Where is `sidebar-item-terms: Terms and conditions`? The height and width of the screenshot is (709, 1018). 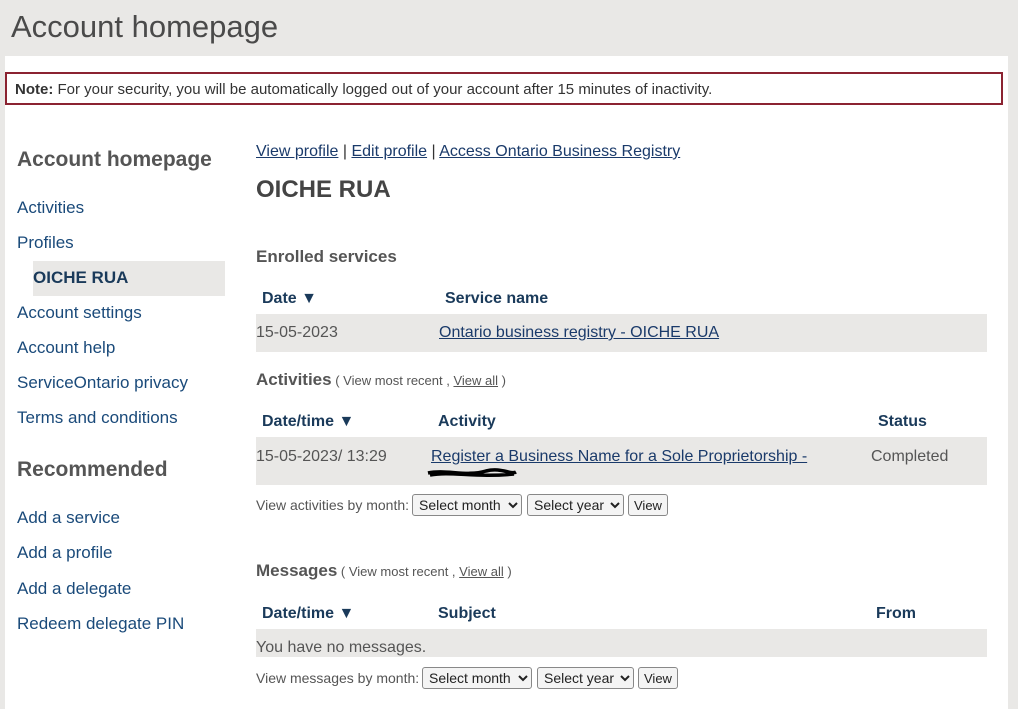 sidebar-item-terms: Terms and conditions is located at coordinates (97, 418).